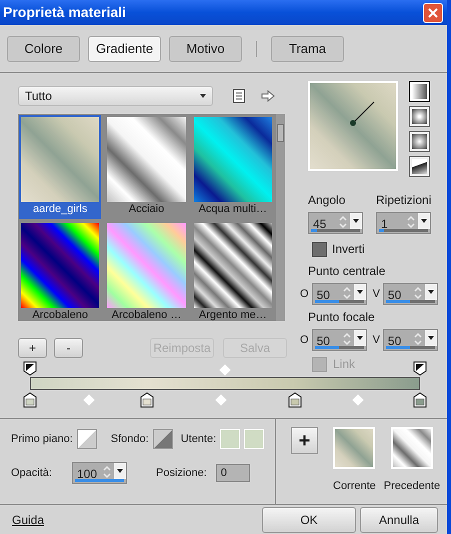  Describe the element at coordinates (124, 49) in the screenshot. I see `tab: Gradiente` at that location.